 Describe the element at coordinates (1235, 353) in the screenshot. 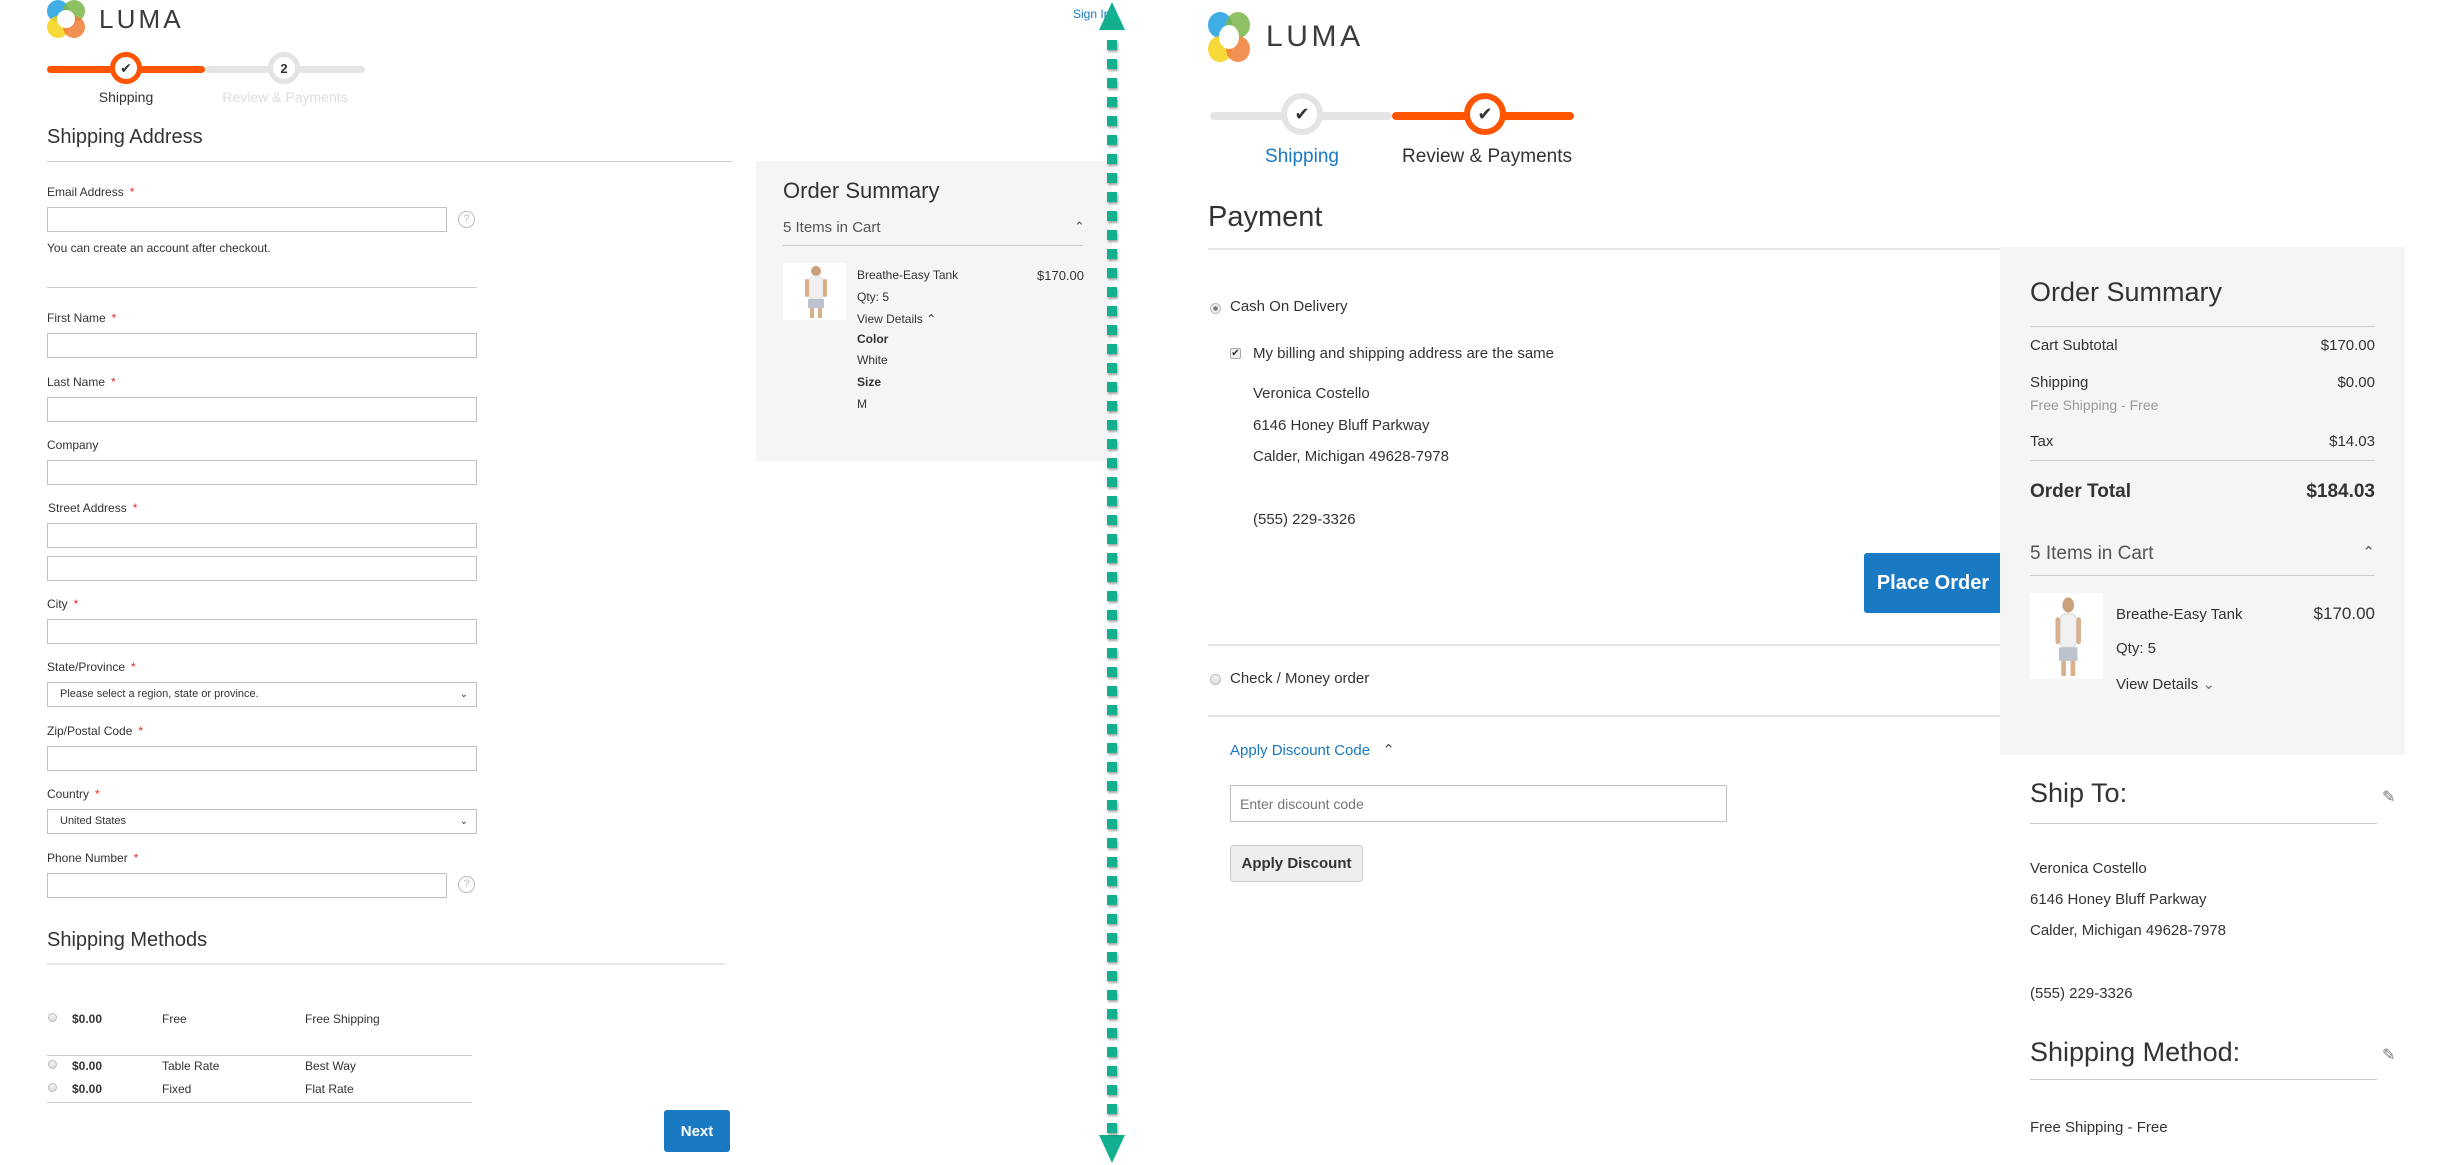

I see `billing-same-checkbox: ✔` at that location.